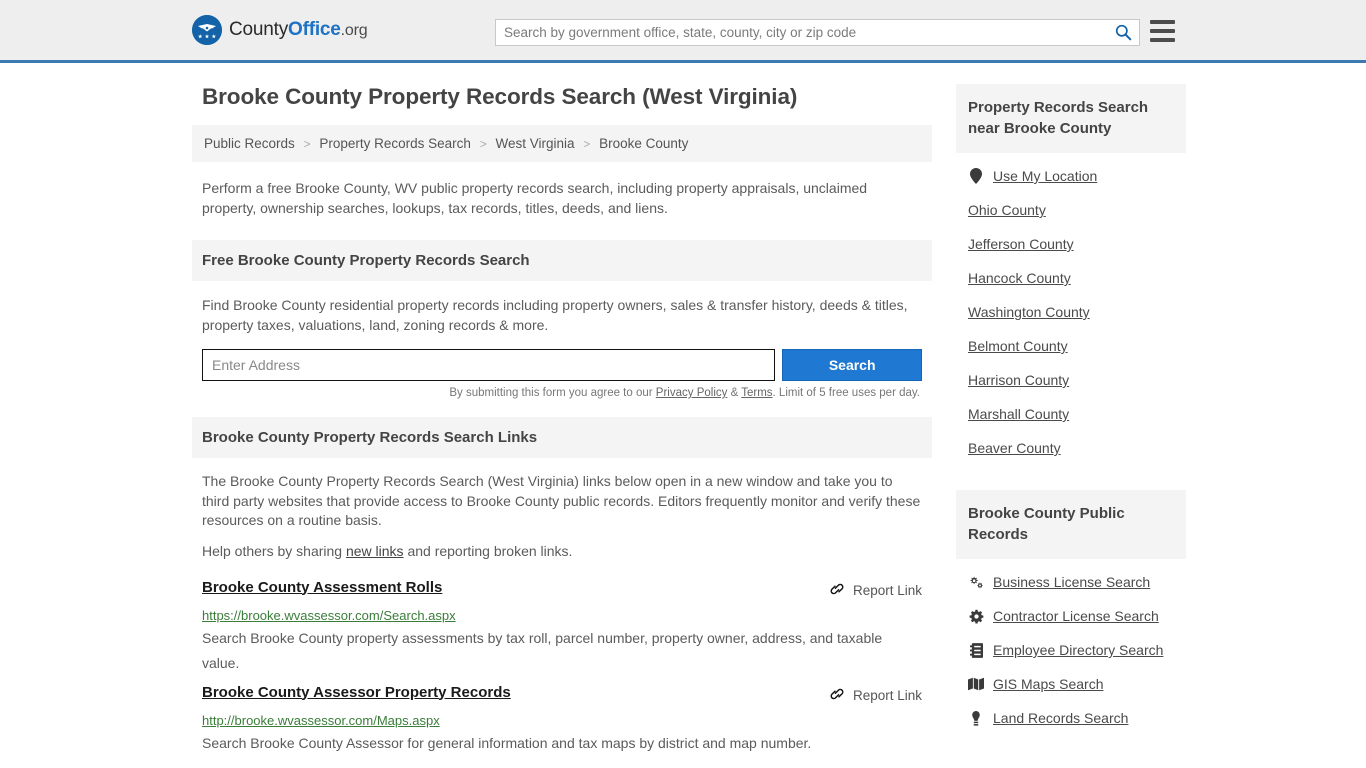  I want to click on new-links-link: new links, so click(375, 551).